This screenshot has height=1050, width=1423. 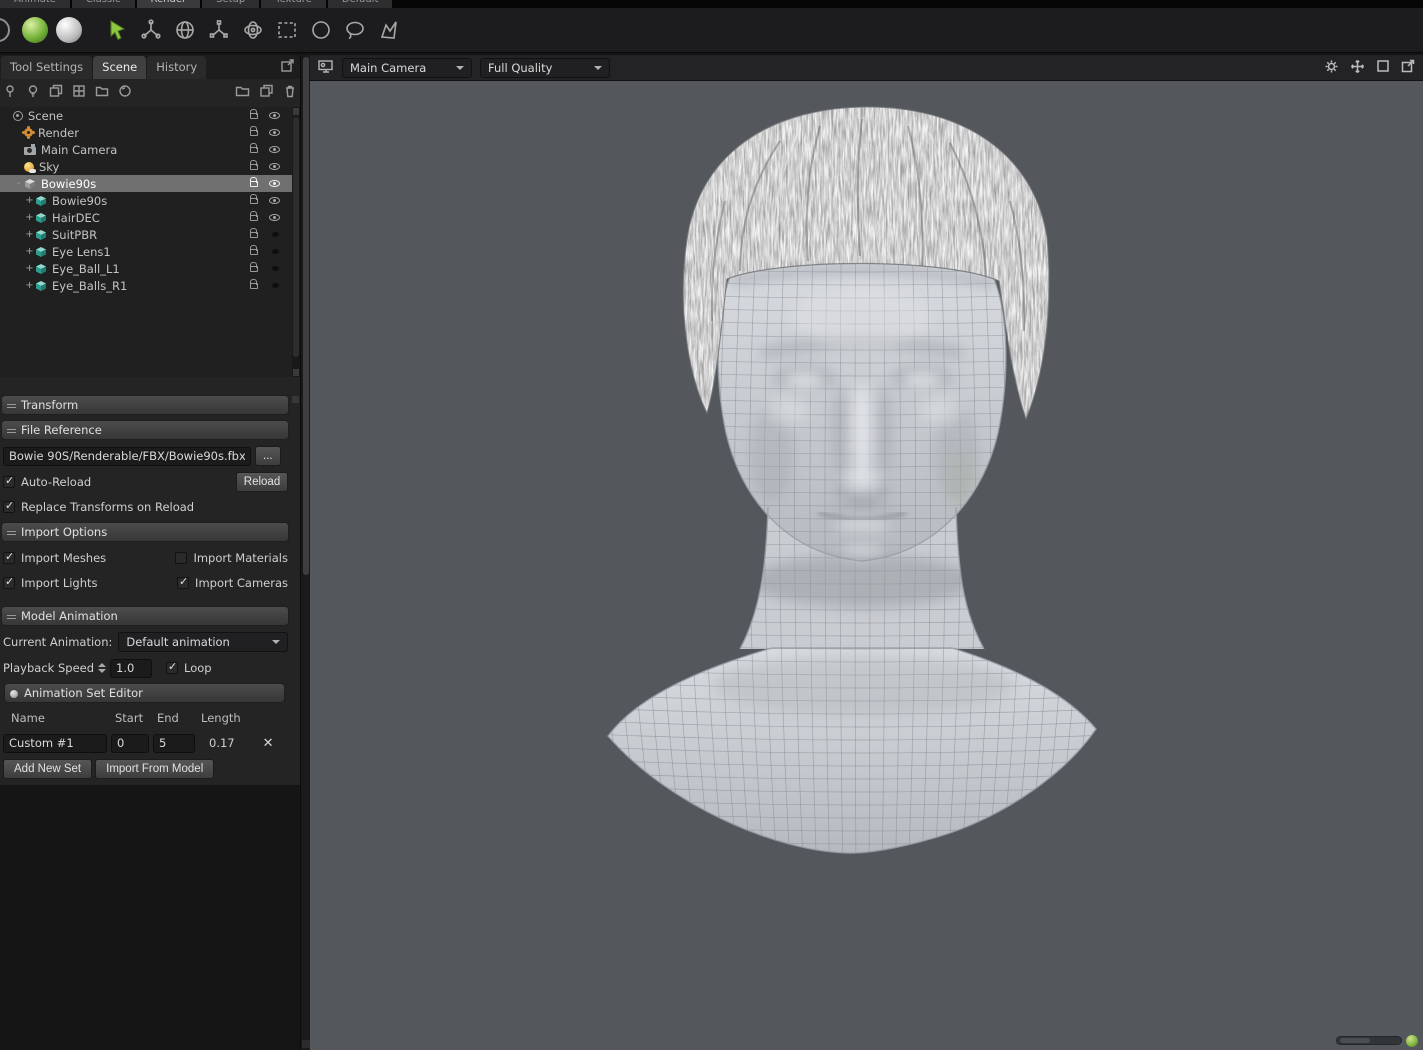 I want to click on playback-speed-stepper, so click(x=102, y=668).